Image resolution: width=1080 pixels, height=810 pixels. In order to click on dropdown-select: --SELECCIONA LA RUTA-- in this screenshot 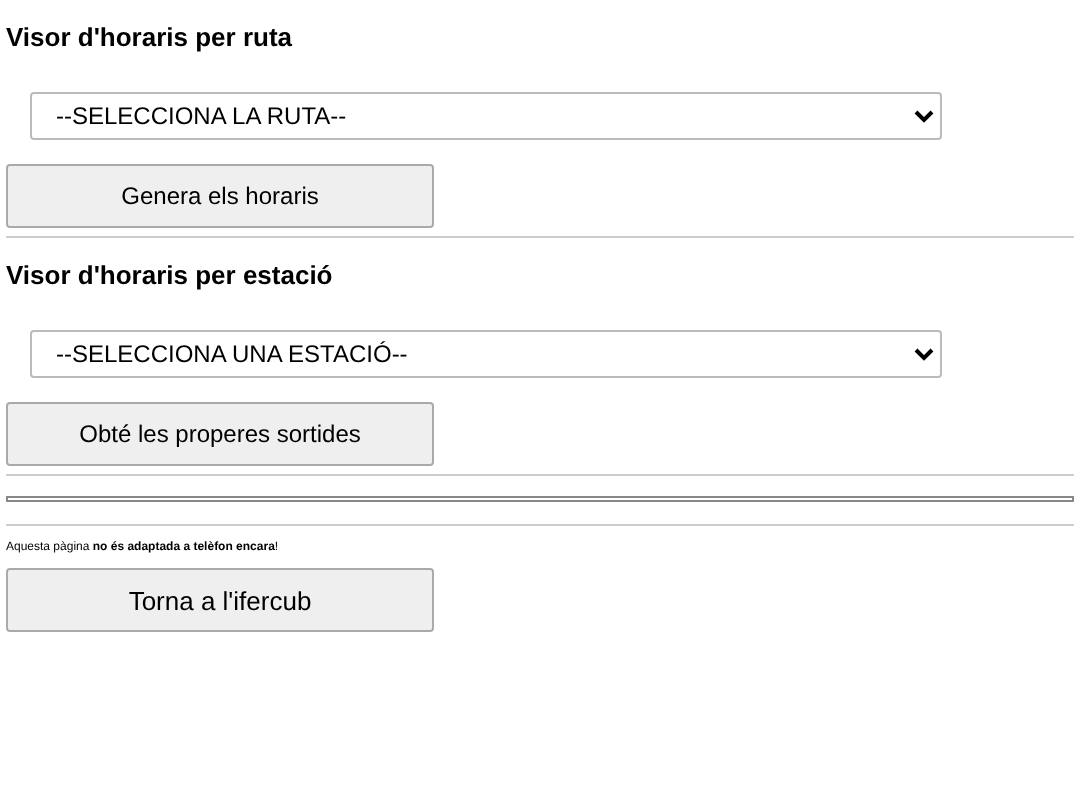, I will do `click(486, 116)`.